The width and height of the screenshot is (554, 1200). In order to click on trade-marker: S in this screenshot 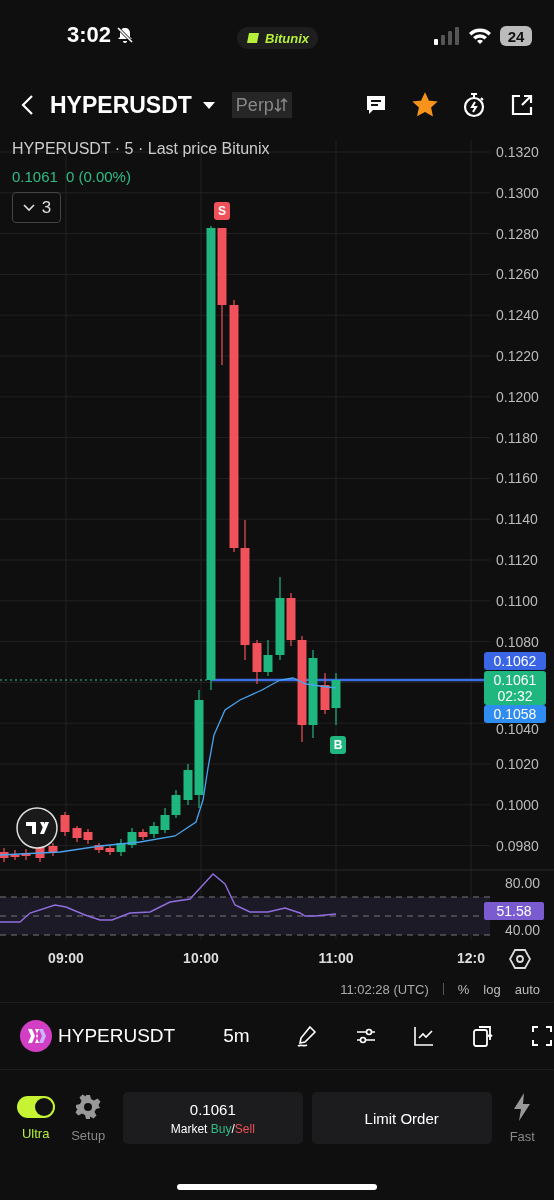, I will do `click(222, 211)`.